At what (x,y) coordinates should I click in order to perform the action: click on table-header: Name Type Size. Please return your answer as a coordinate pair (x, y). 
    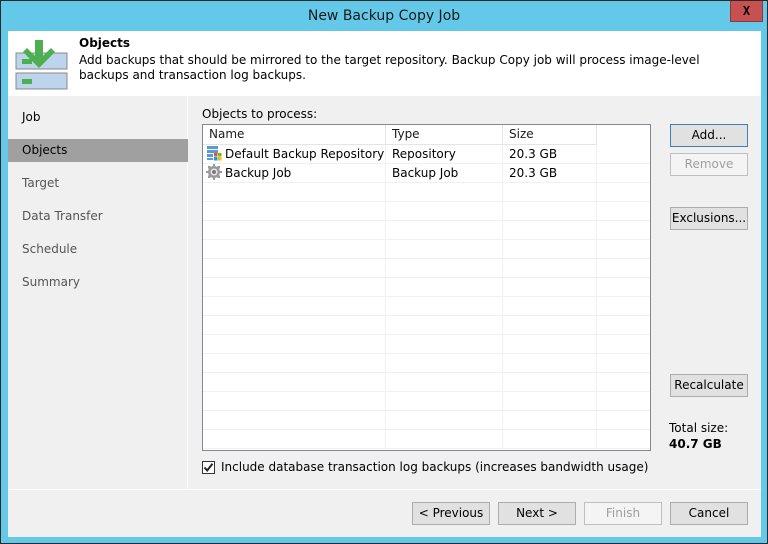
    Looking at the image, I should click on (426, 135).